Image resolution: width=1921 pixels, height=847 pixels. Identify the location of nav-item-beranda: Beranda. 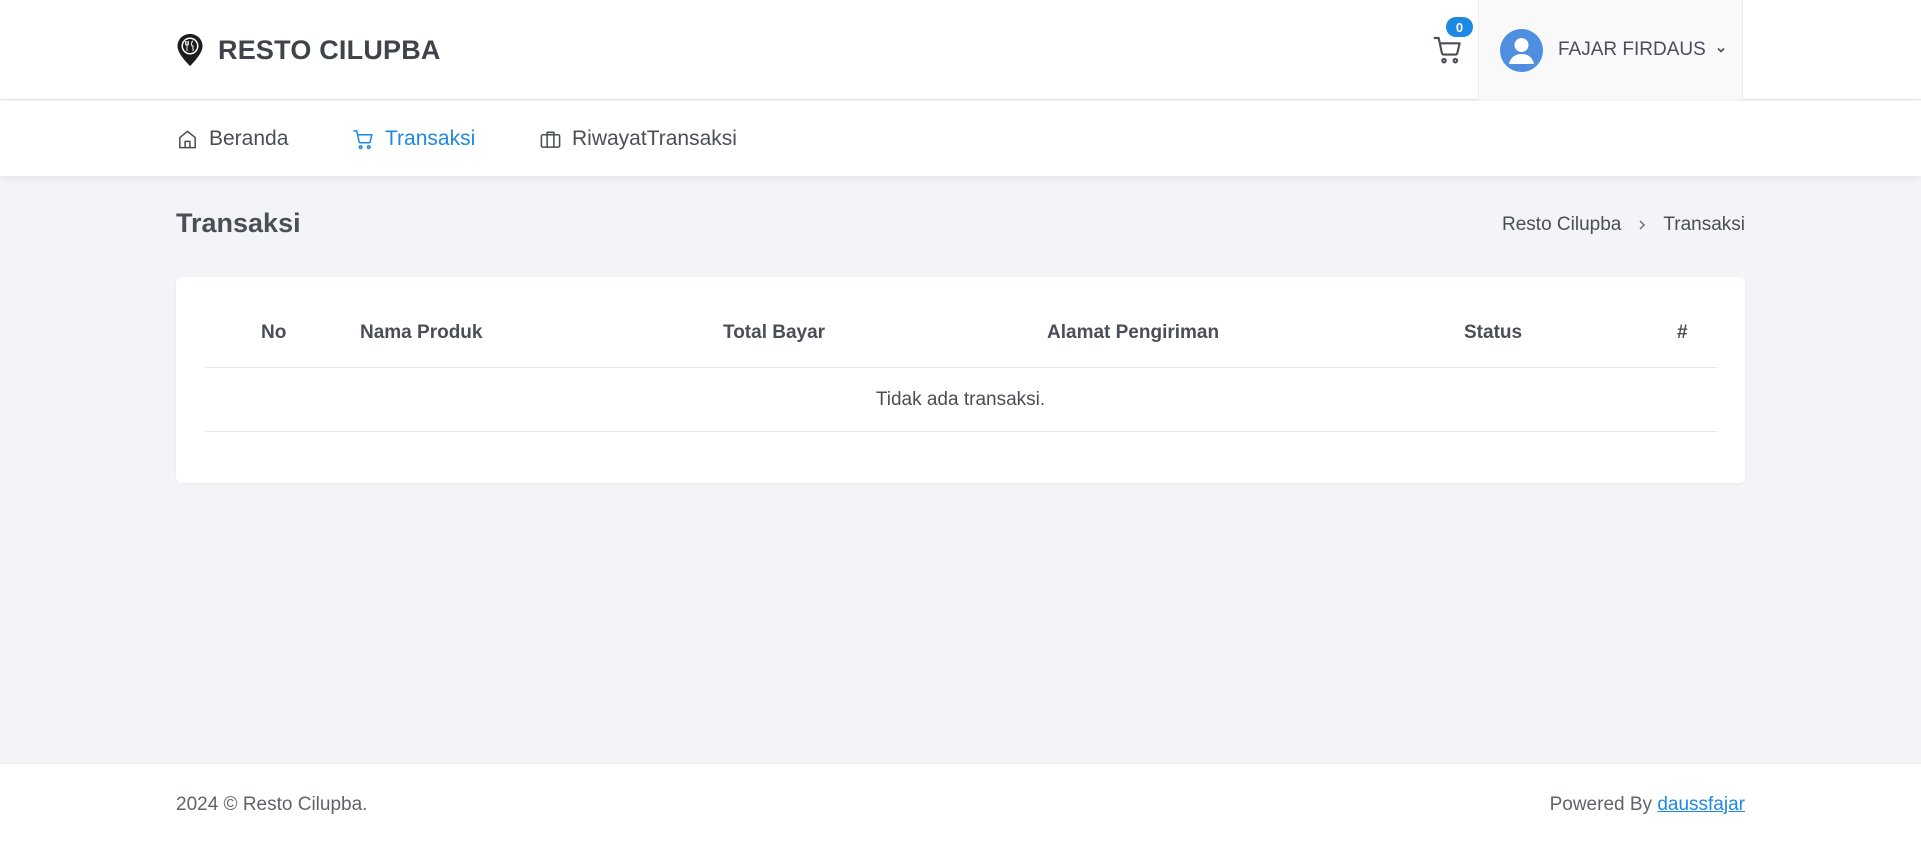
(232, 139).